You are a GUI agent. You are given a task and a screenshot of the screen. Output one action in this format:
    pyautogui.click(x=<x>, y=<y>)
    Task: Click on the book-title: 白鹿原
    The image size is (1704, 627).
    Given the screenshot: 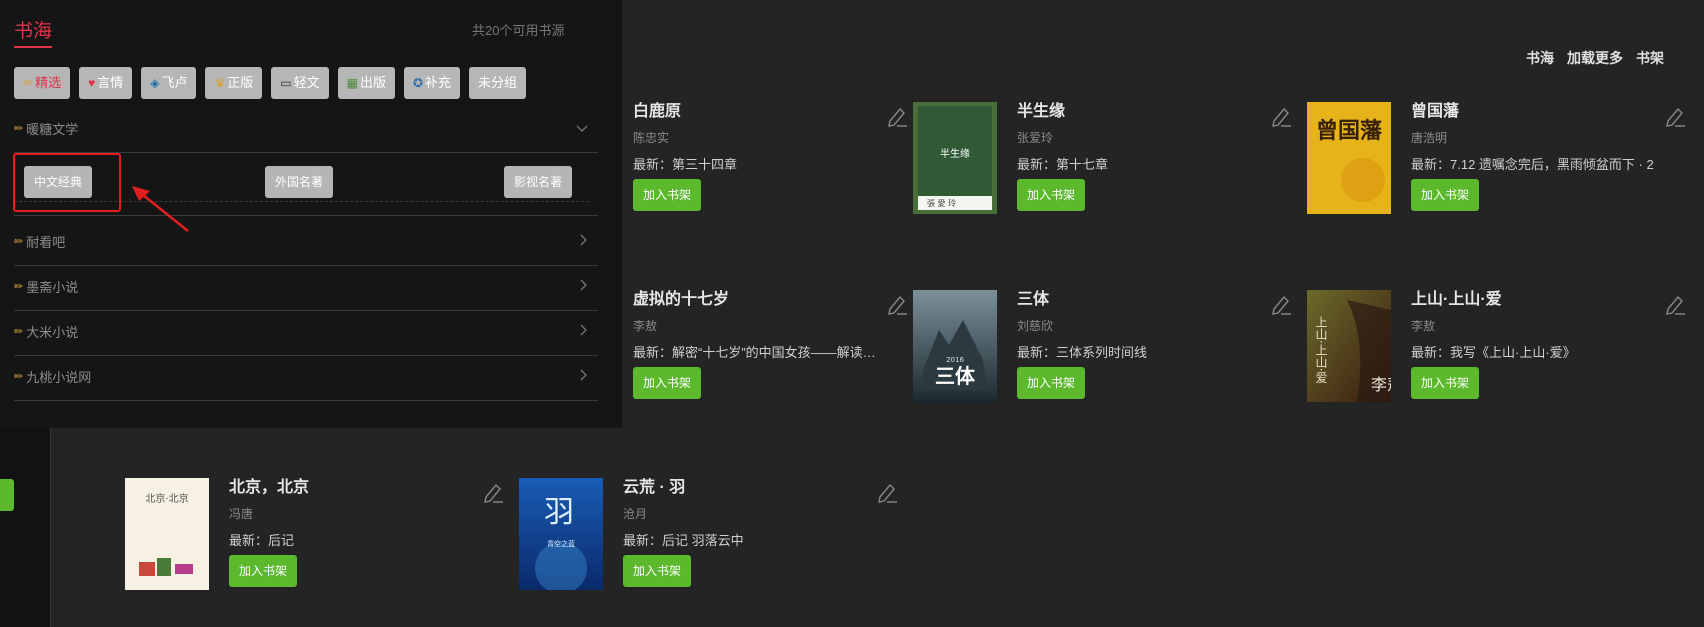 What is the action you would take?
    pyautogui.click(x=758, y=112)
    